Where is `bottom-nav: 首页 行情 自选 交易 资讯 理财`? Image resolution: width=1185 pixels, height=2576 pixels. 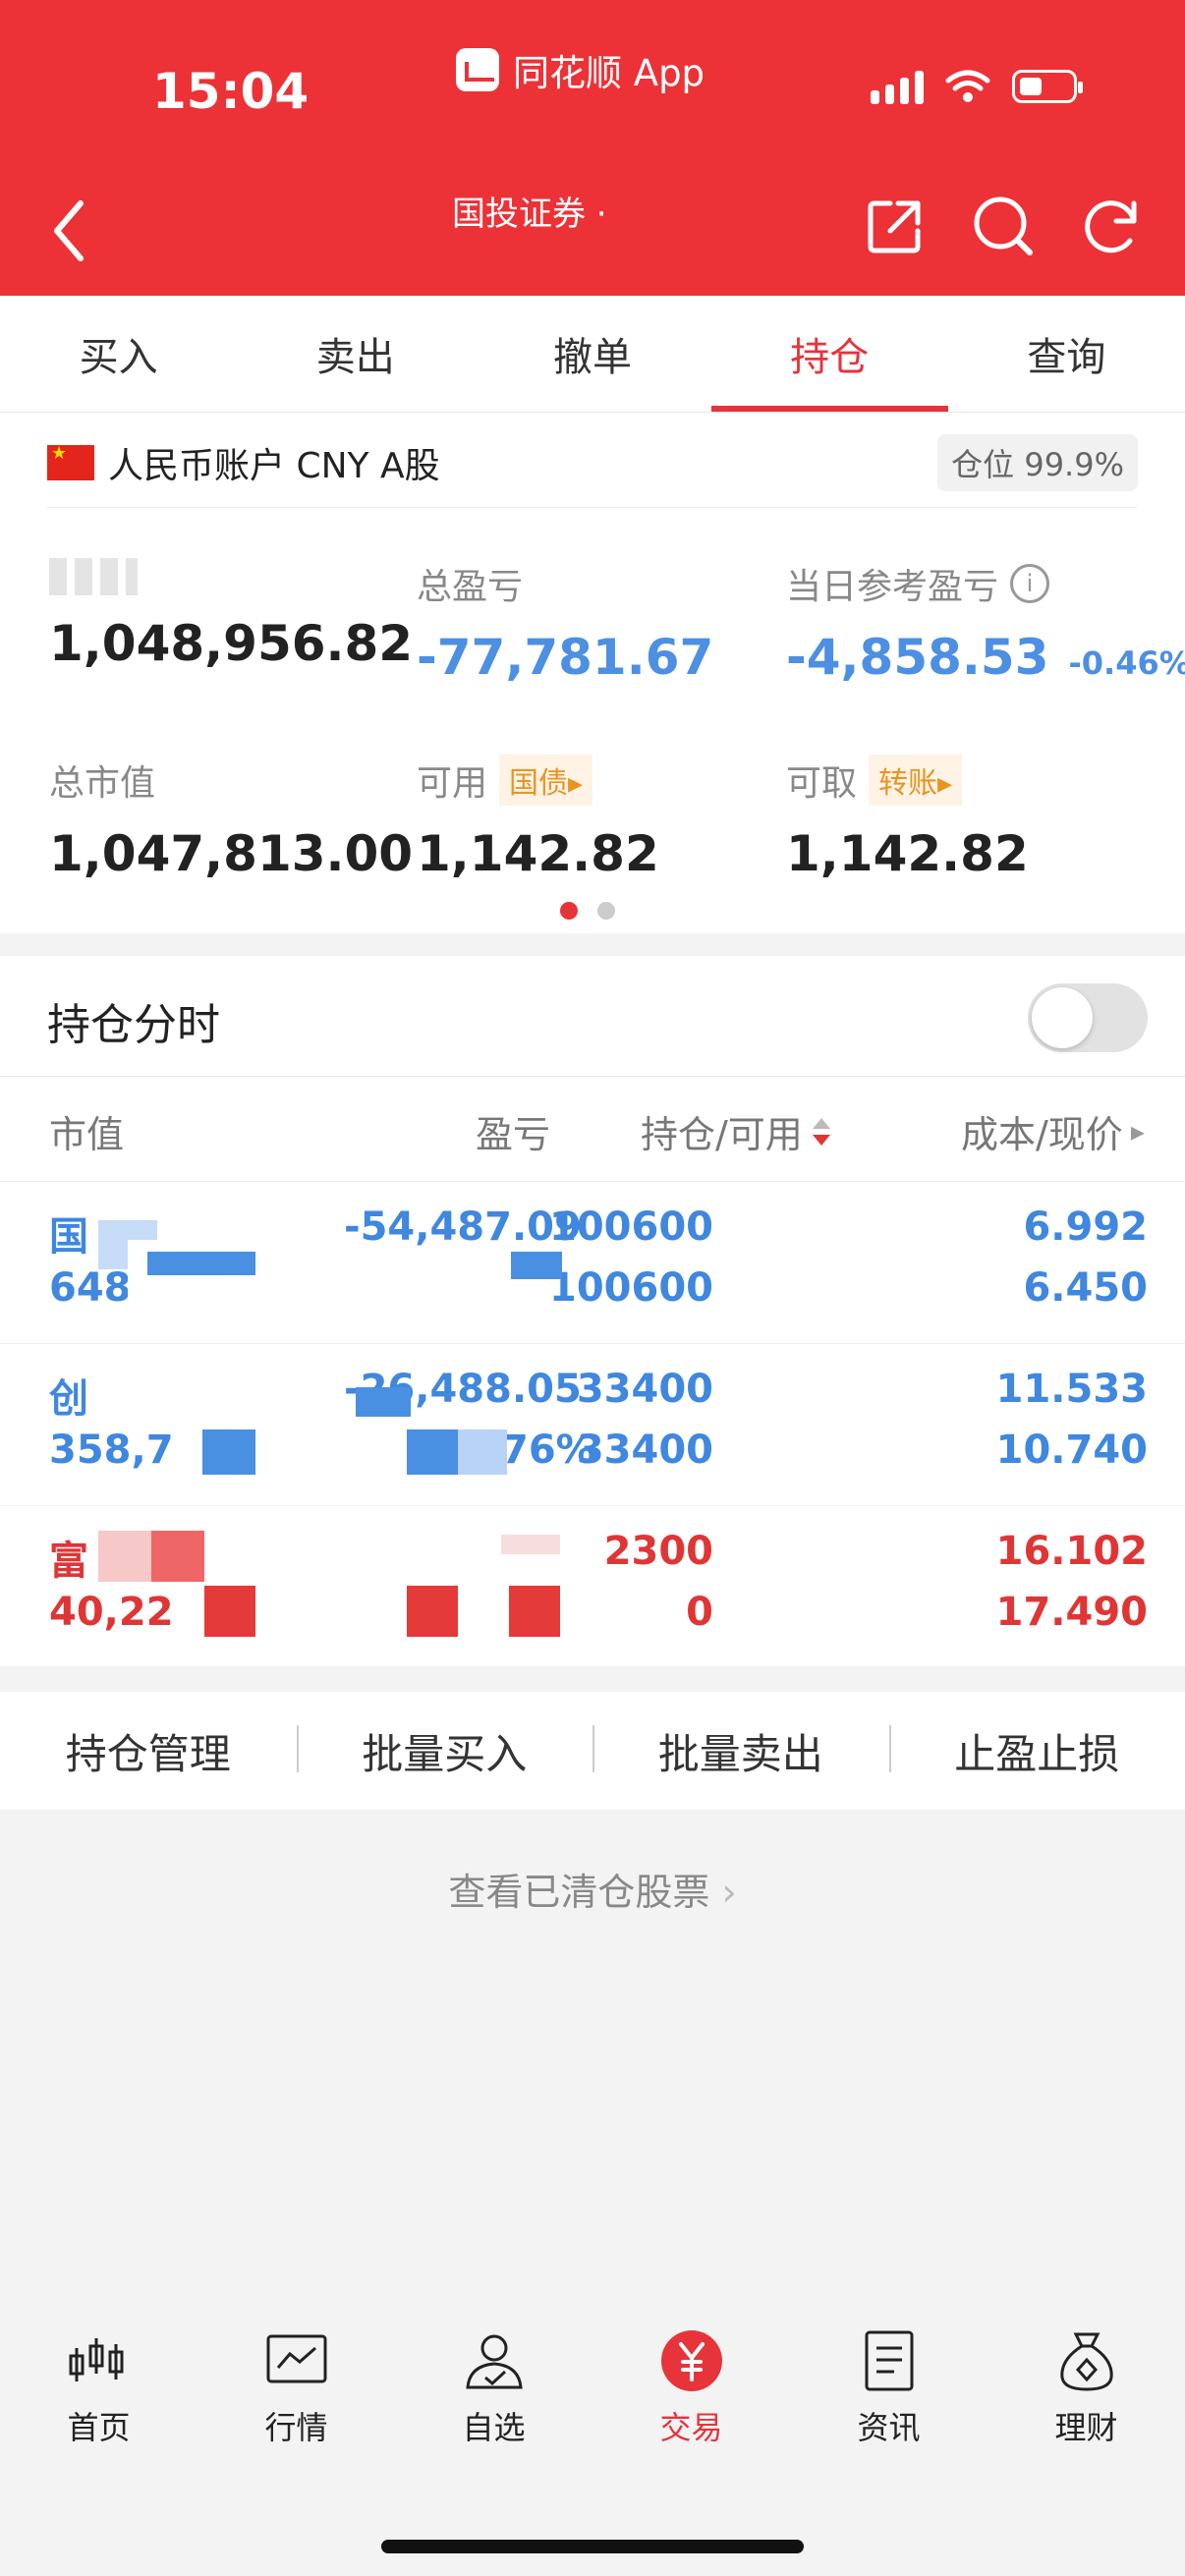
bottom-nav: 首页 行情 自选 交易 资讯 理财 is located at coordinates (592, 2407).